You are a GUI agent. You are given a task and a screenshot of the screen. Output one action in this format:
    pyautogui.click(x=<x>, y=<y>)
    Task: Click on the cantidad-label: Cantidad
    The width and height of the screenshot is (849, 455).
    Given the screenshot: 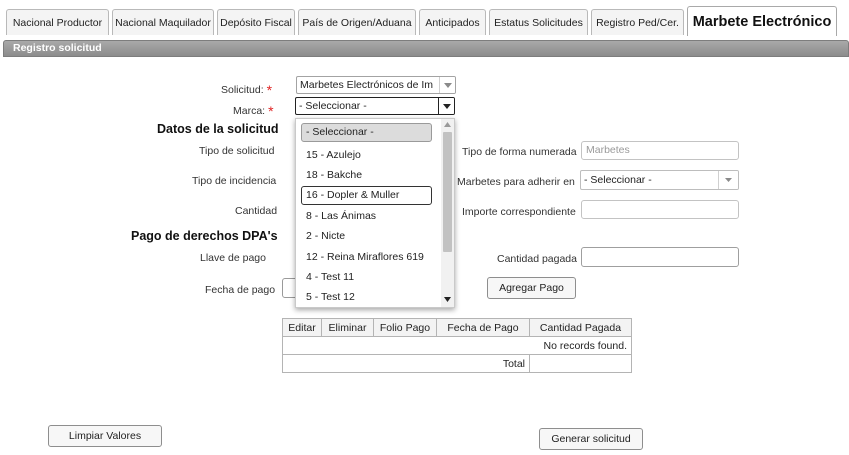 What is the action you would take?
    pyautogui.click(x=256, y=211)
    